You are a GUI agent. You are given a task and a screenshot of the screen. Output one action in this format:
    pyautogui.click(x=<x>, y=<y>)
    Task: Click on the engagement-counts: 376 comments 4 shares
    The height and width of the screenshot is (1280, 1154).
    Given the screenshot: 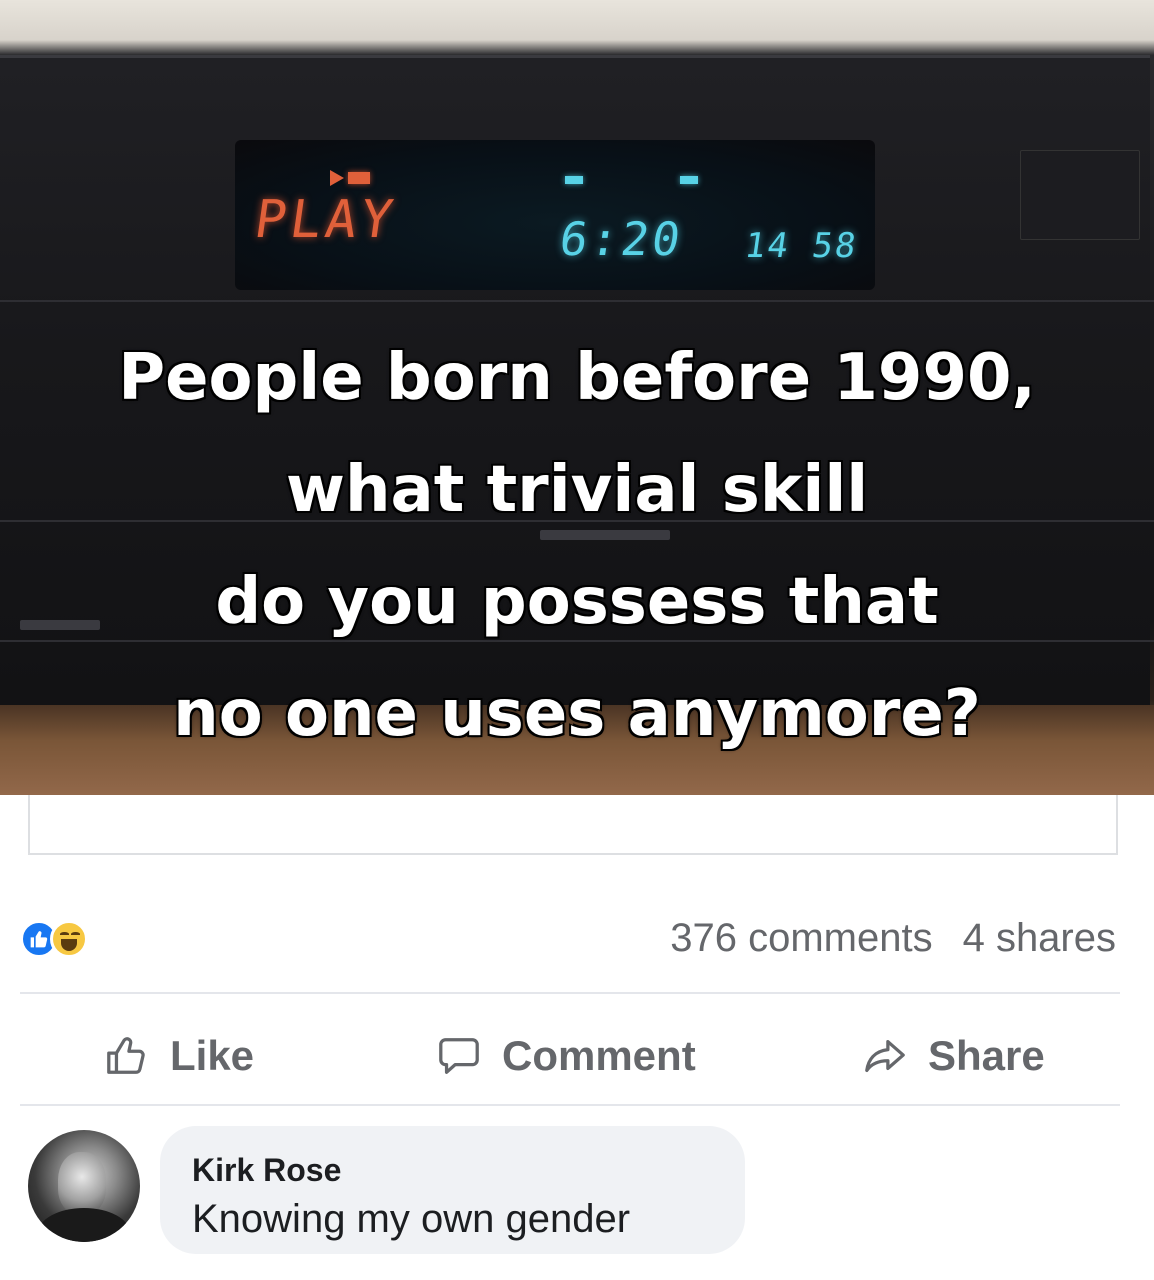 What is the action you would take?
    pyautogui.click(x=893, y=938)
    